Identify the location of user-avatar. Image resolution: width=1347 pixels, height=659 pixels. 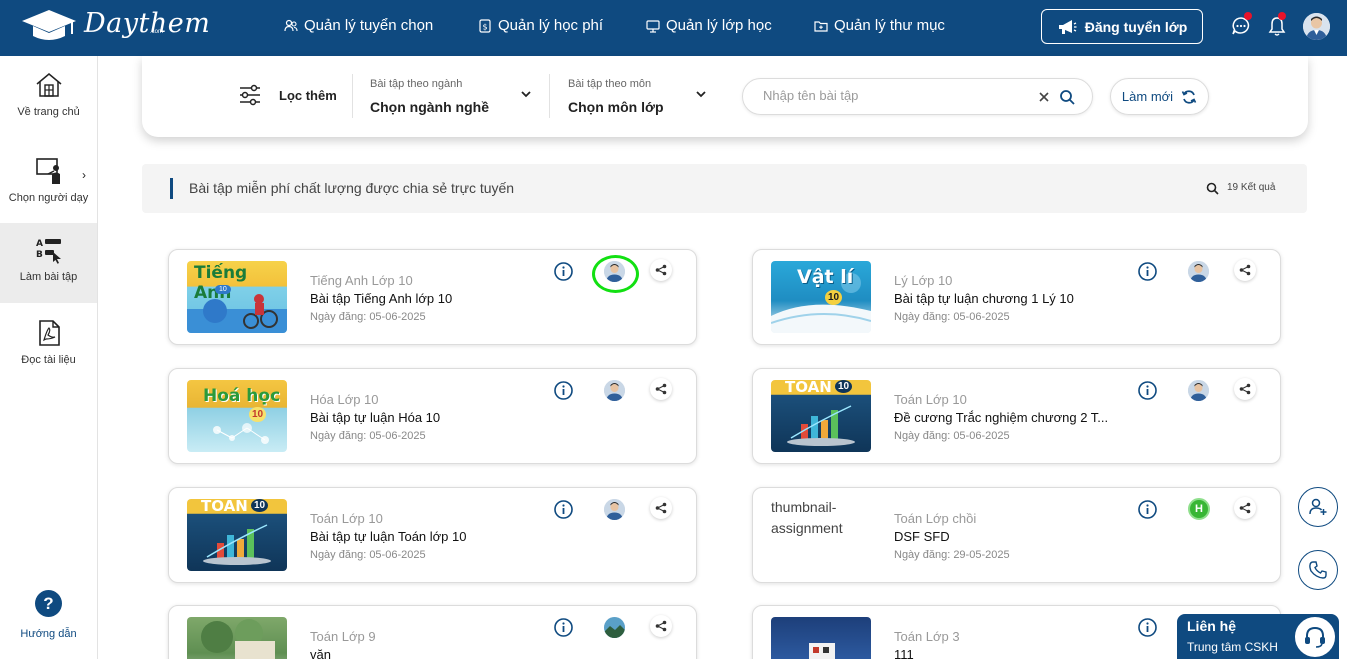
(1316, 26).